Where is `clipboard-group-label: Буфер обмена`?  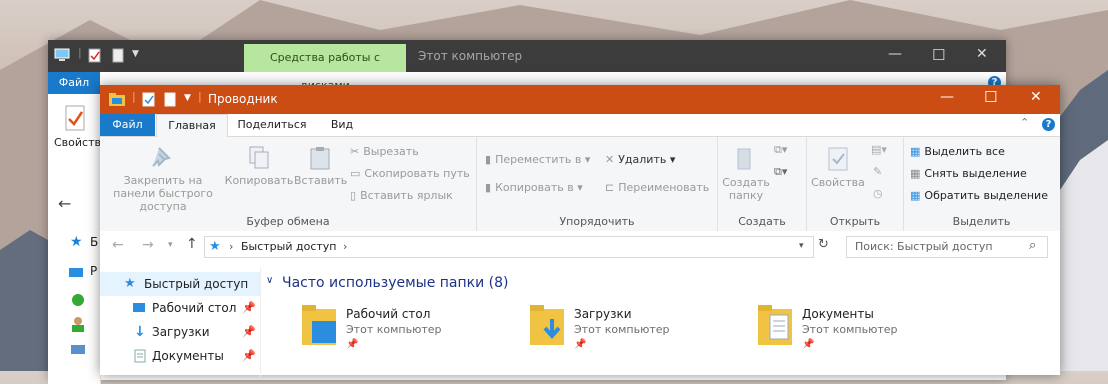
clipboard-group-label: Буфер обмена is located at coordinates (288, 221).